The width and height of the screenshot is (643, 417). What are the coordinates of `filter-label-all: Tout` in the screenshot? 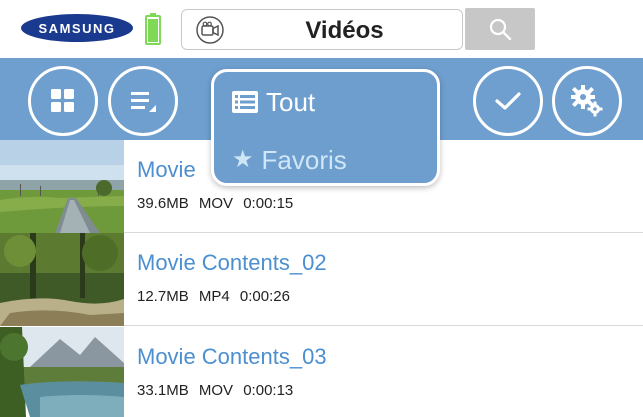 It's located at (291, 101).